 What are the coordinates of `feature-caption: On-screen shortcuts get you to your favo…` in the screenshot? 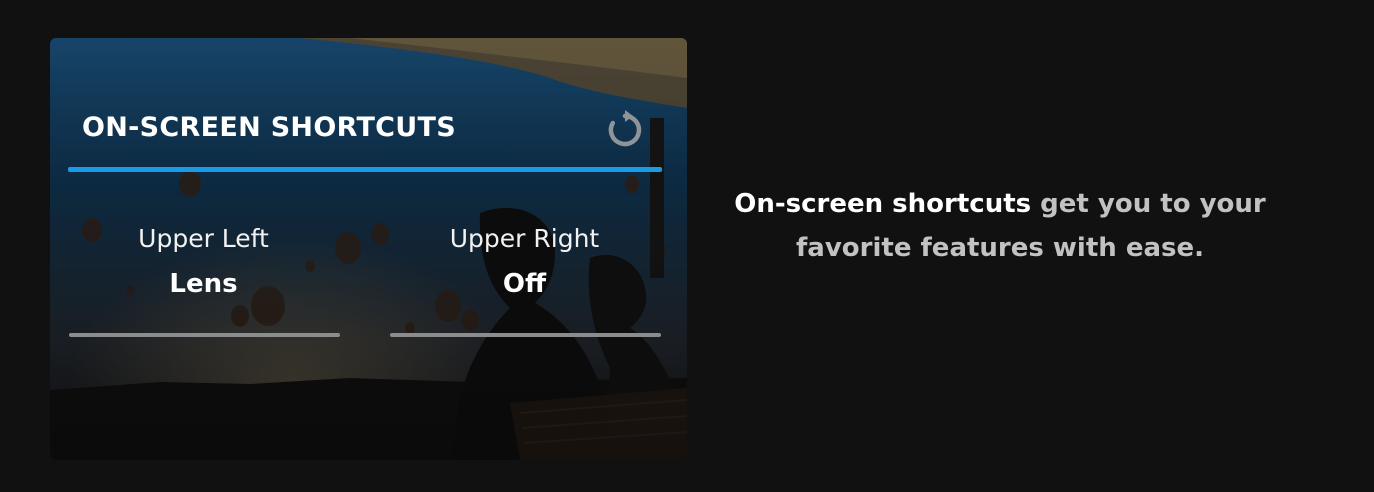 It's located at (1000, 226).